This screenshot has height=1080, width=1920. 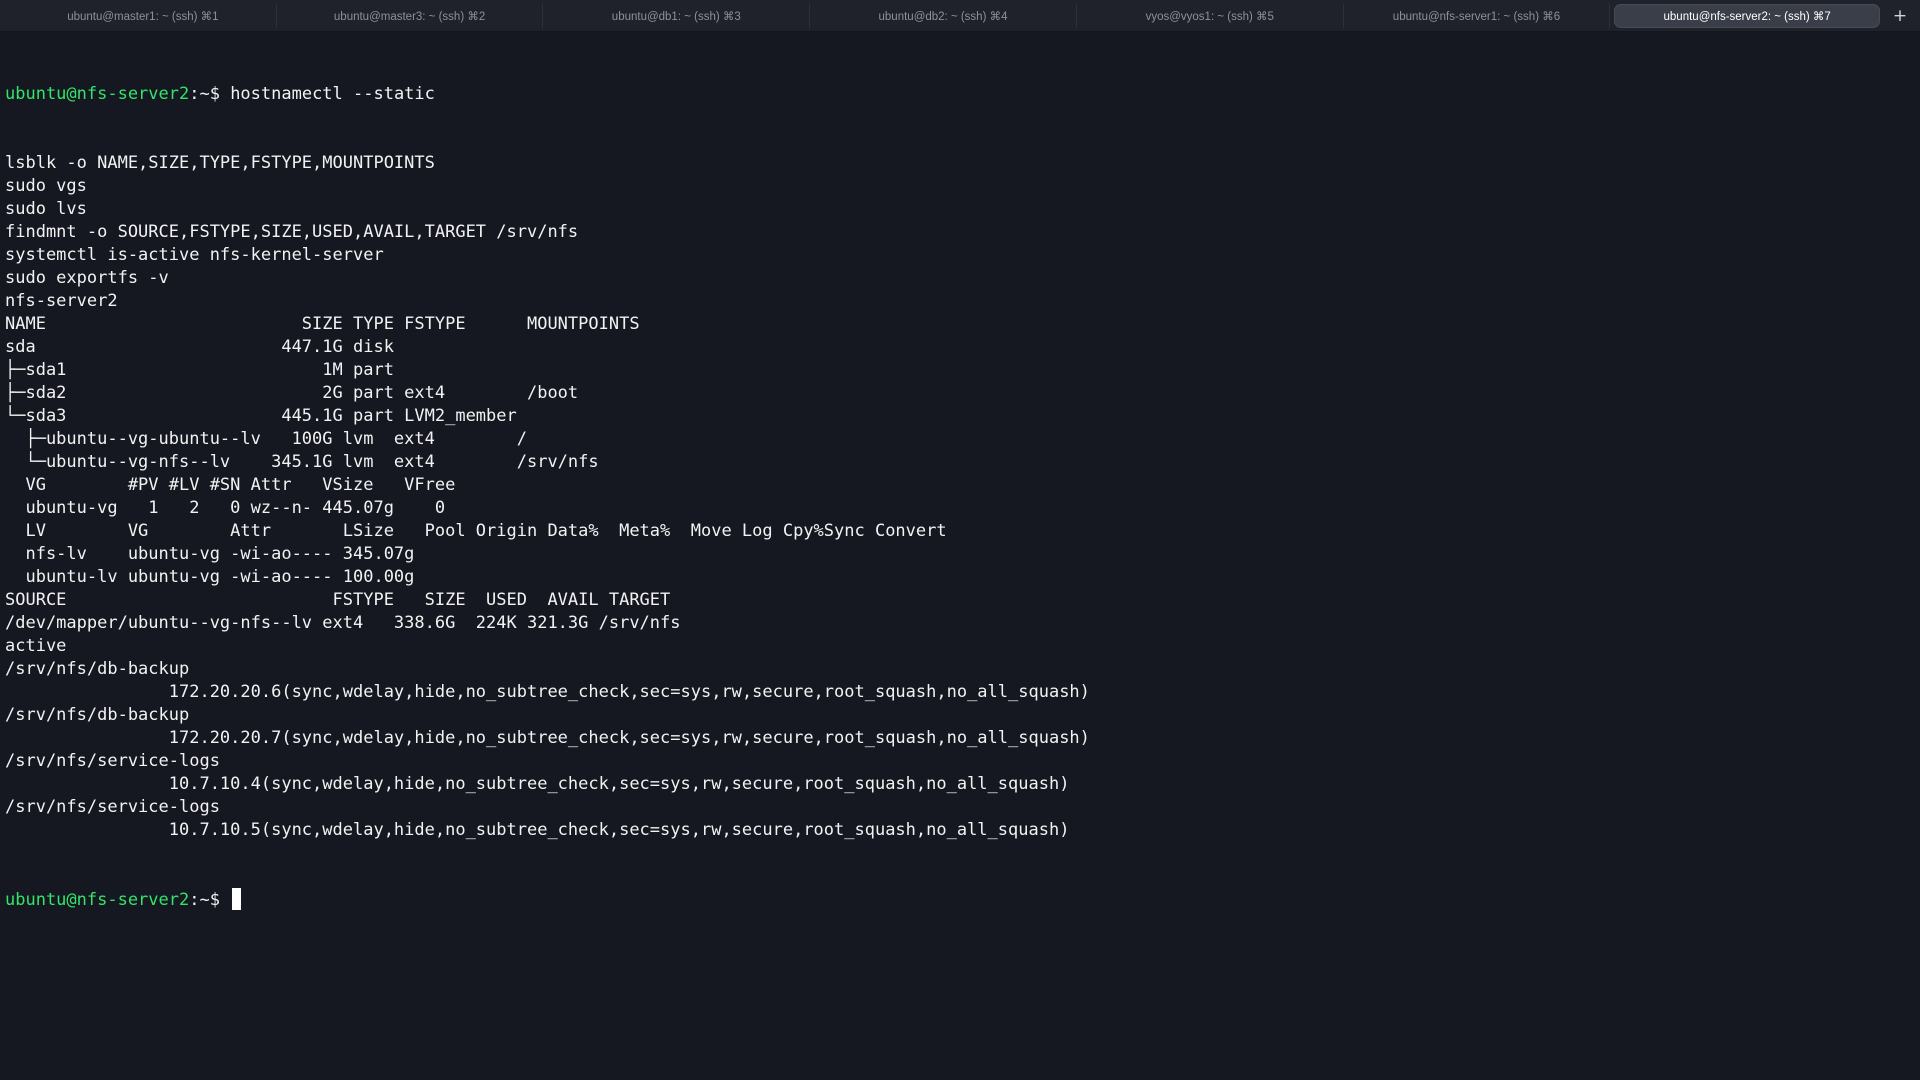 I want to click on output-line: ├─ubuntu--vg-ubuntu--lv 100G lvm ext4 /, so click(x=266, y=439).